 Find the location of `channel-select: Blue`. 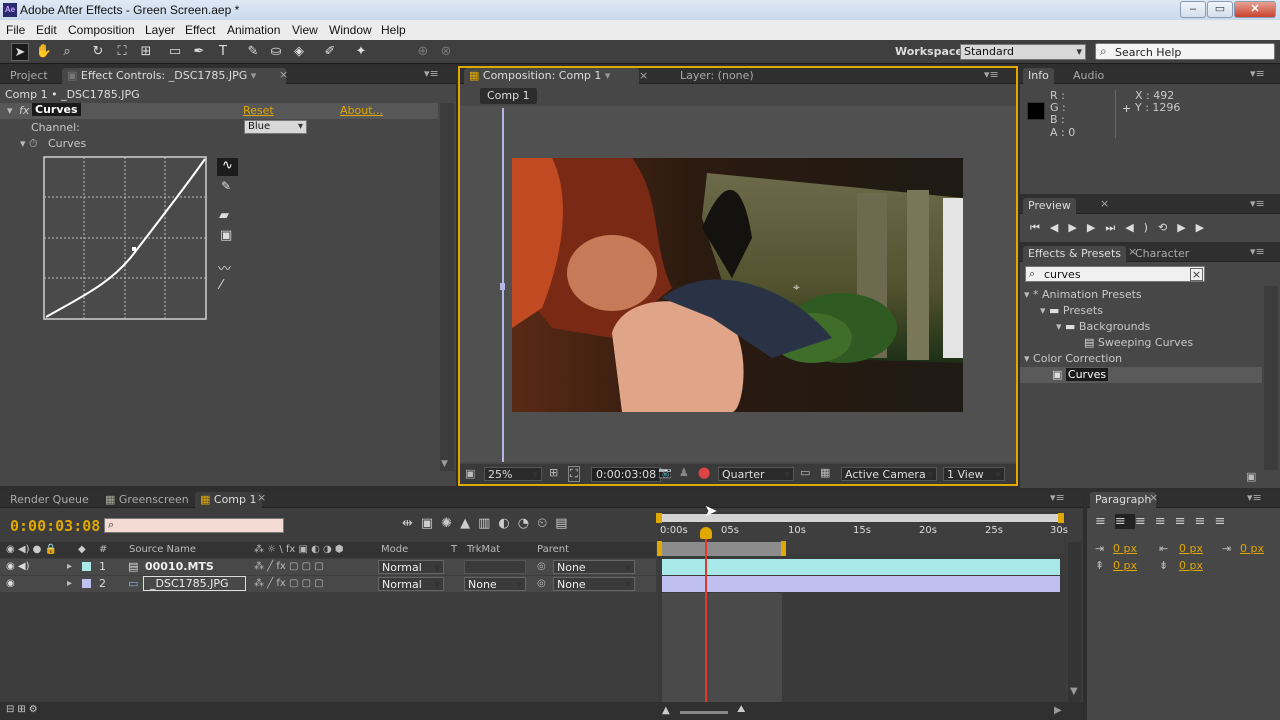

channel-select: Blue is located at coordinates (275, 127).